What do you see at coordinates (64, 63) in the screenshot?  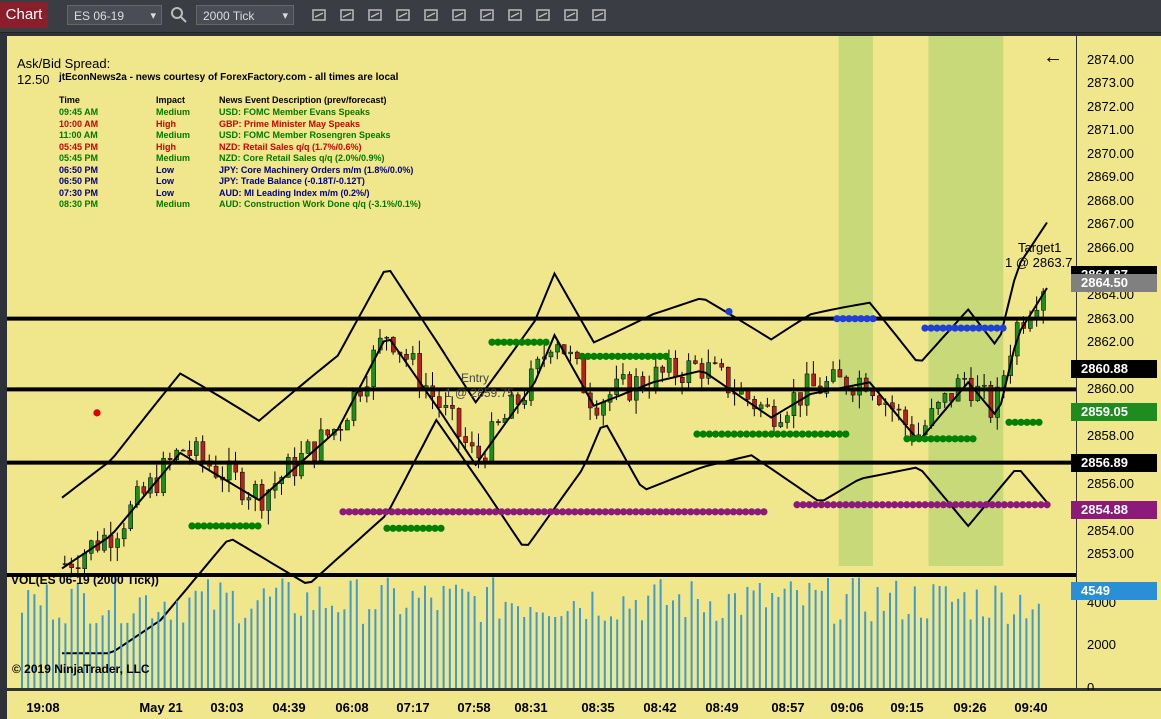 I see `spread-label: Ask/Bid Spread:` at bounding box center [64, 63].